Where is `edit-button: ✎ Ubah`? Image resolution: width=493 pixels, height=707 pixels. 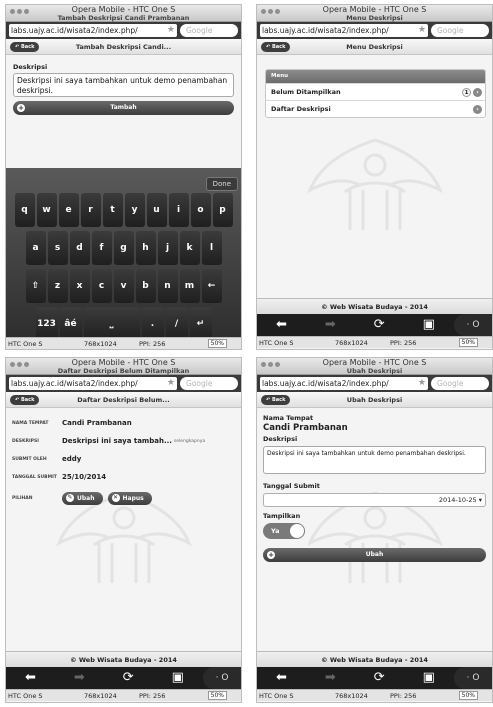
edit-button: ✎ Ubah is located at coordinates (82, 498).